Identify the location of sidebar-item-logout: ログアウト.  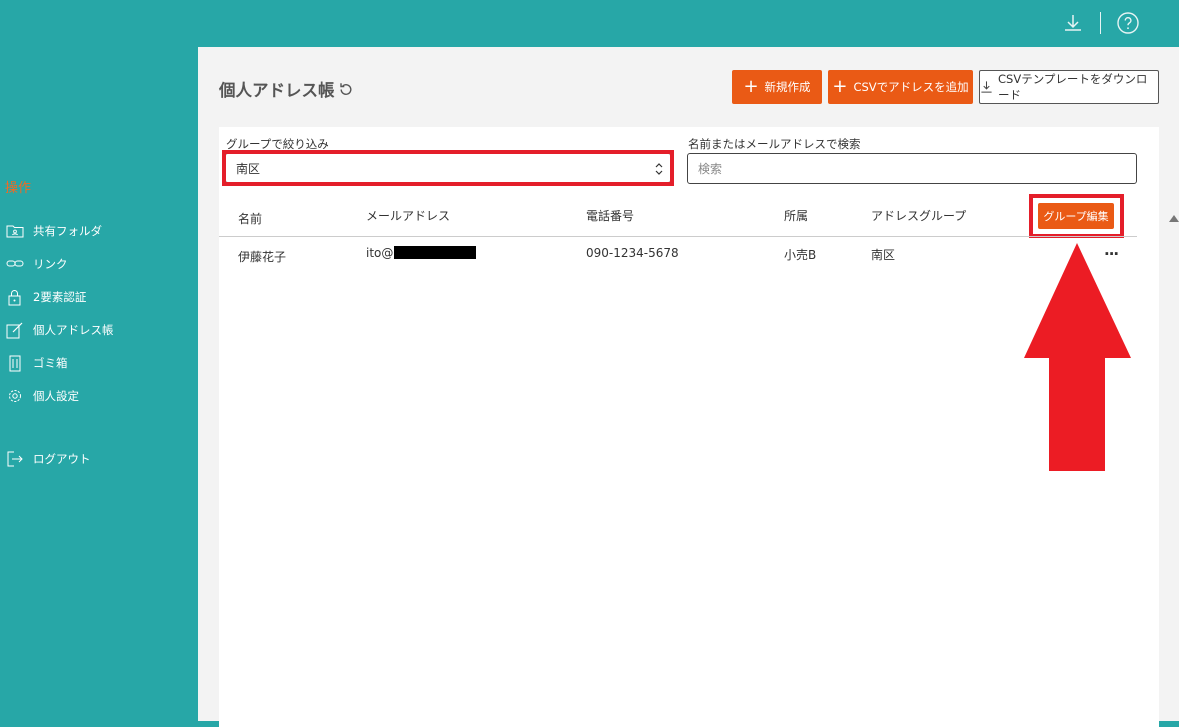
(48, 459).